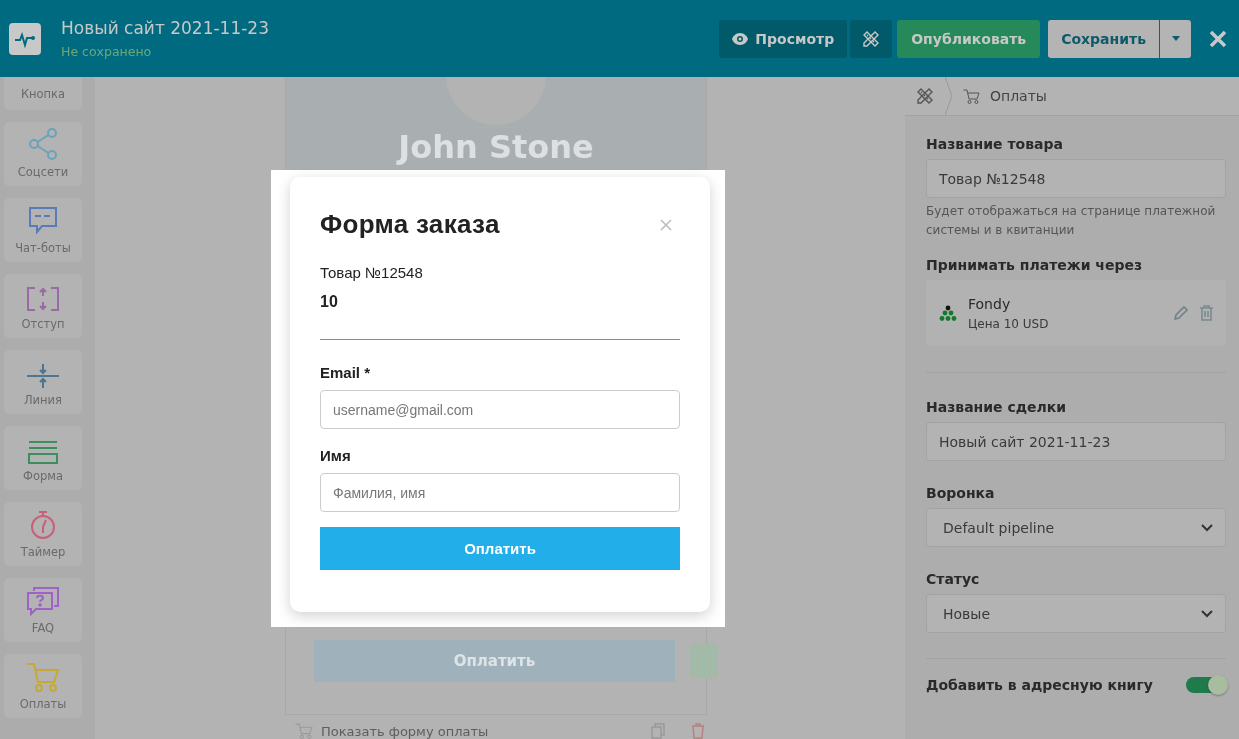 The height and width of the screenshot is (739, 1239). Describe the element at coordinates (405, 731) in the screenshot. I see `show-payment-form-link: Показать форму оплаты` at that location.